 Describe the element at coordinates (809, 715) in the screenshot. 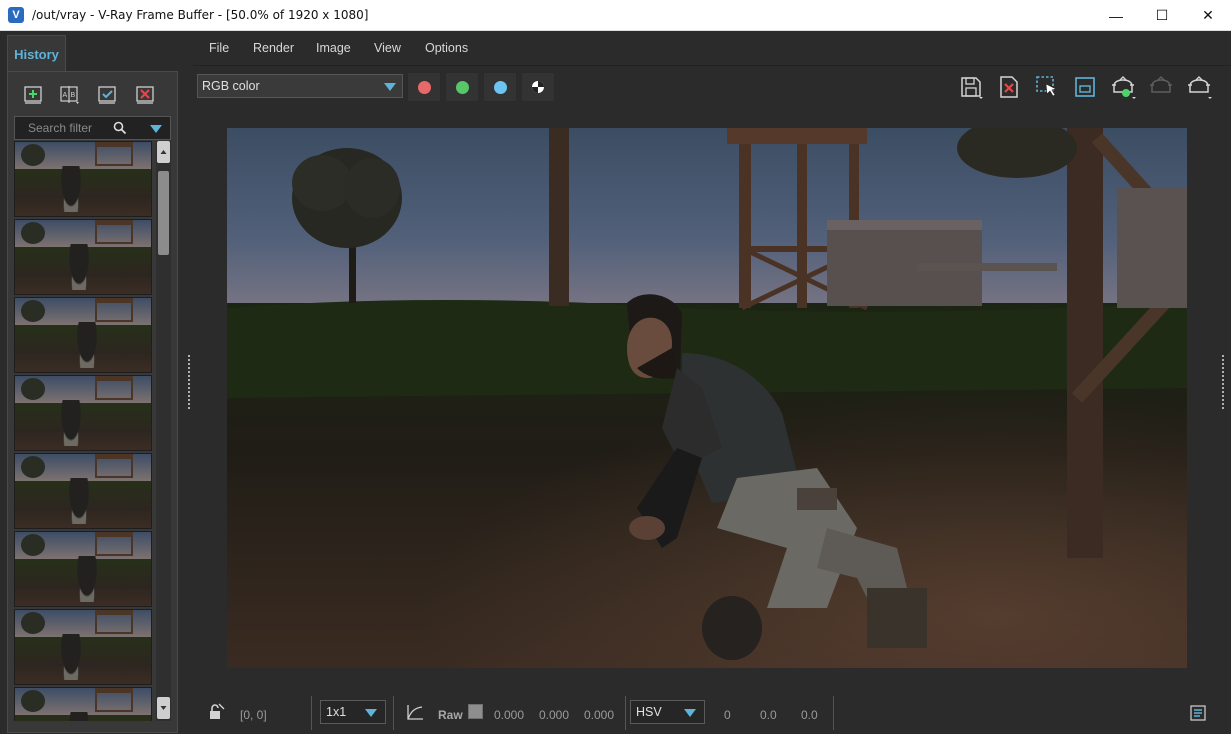

I see `value-value: 0.0` at that location.